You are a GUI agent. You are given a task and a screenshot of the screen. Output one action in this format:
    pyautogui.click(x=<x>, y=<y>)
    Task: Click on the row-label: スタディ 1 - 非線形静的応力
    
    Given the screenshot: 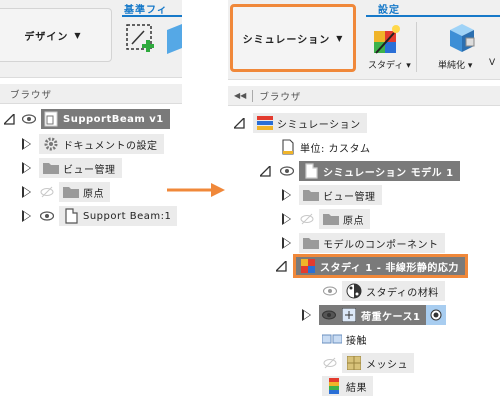 What is the action you would take?
    pyautogui.click(x=389, y=268)
    